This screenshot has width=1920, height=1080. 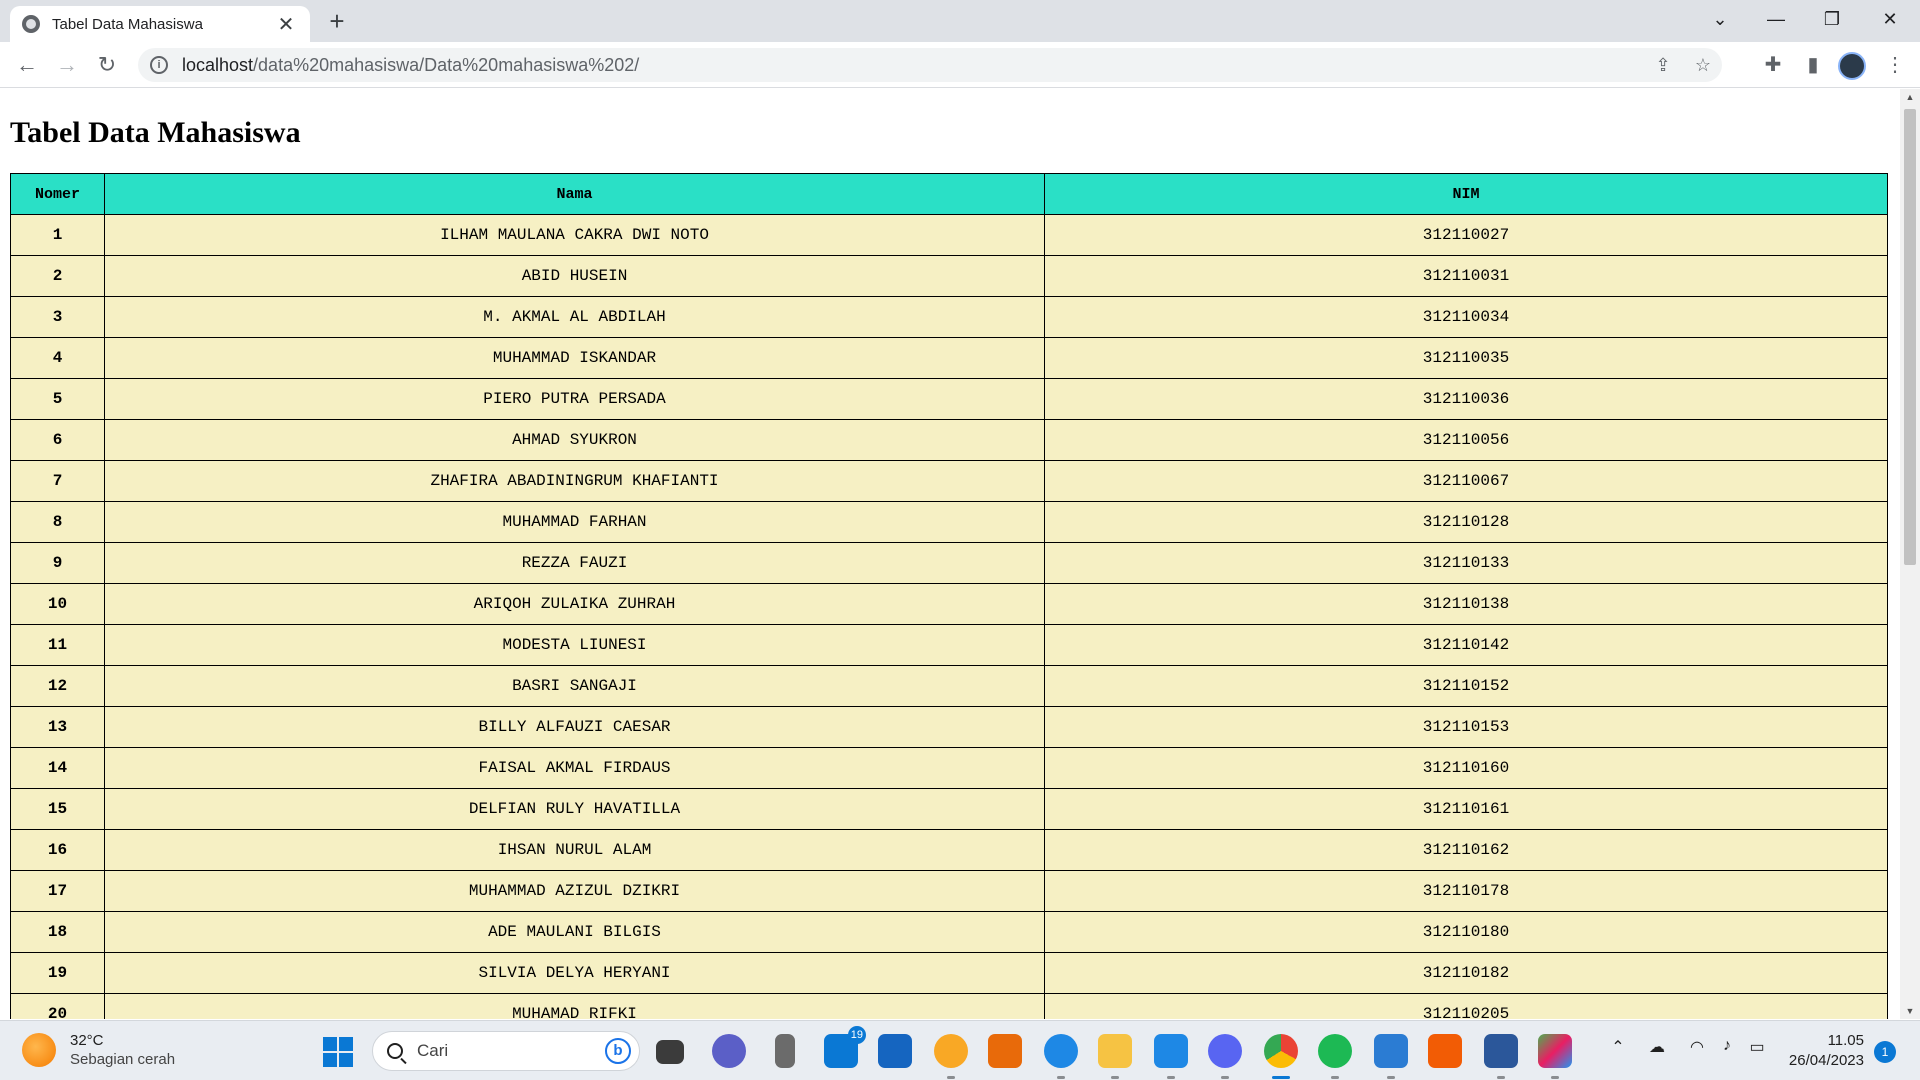 What do you see at coordinates (1910, 1011) in the screenshot?
I see `scroll-down-arrow-icon: ▼` at bounding box center [1910, 1011].